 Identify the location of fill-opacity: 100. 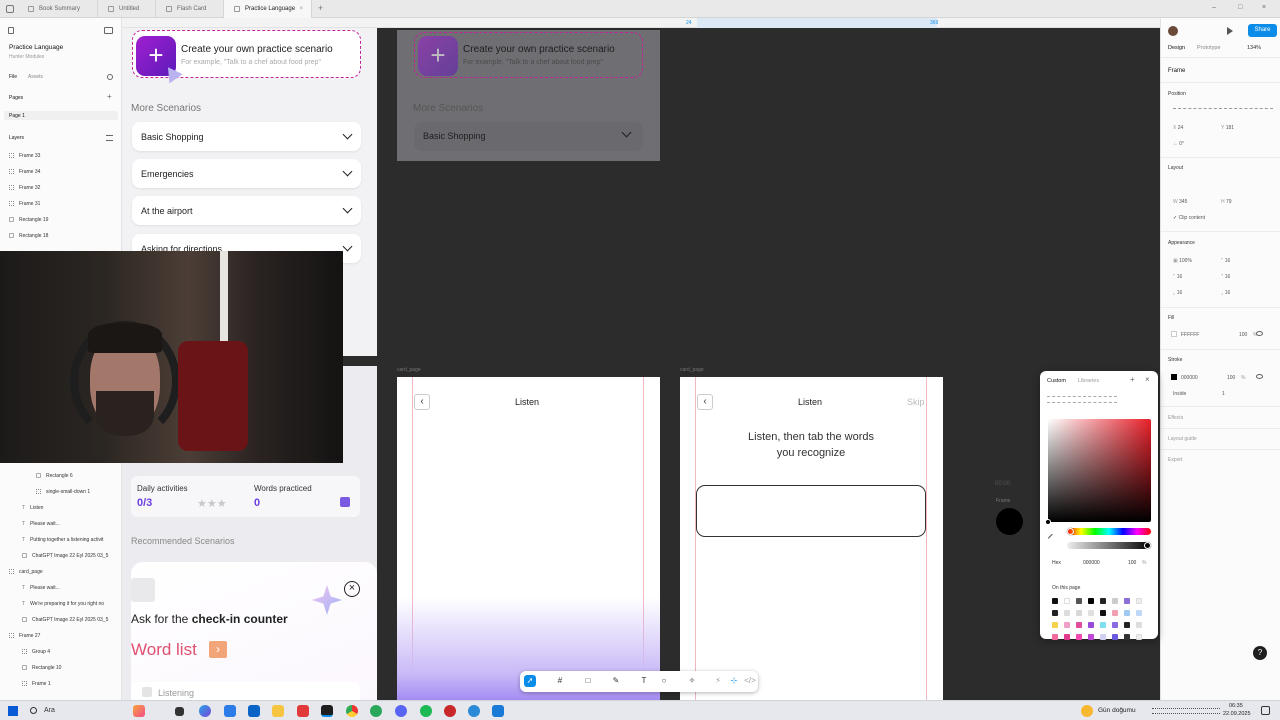
(1243, 335).